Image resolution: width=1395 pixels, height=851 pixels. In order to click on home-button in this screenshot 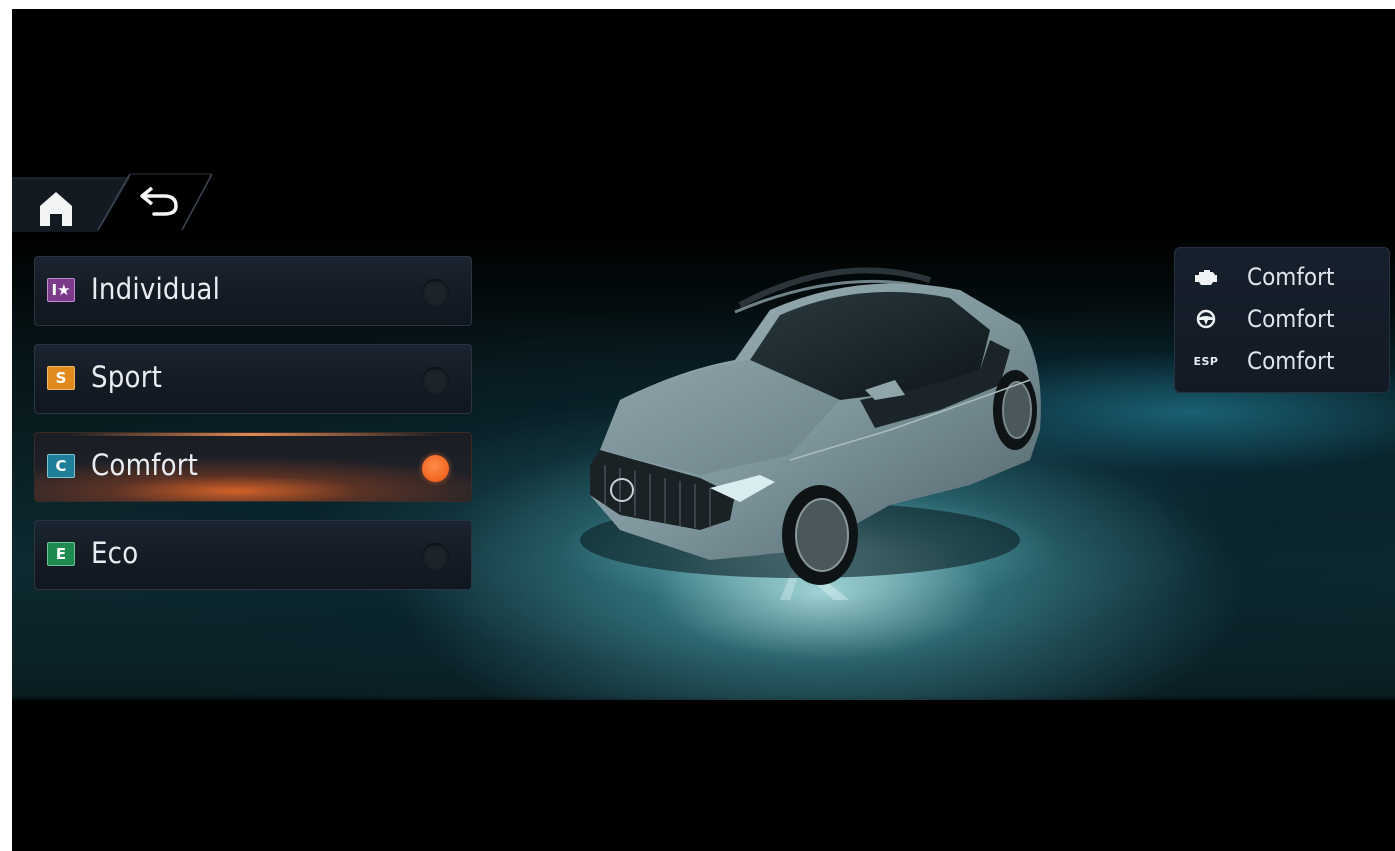, I will do `click(56, 208)`.